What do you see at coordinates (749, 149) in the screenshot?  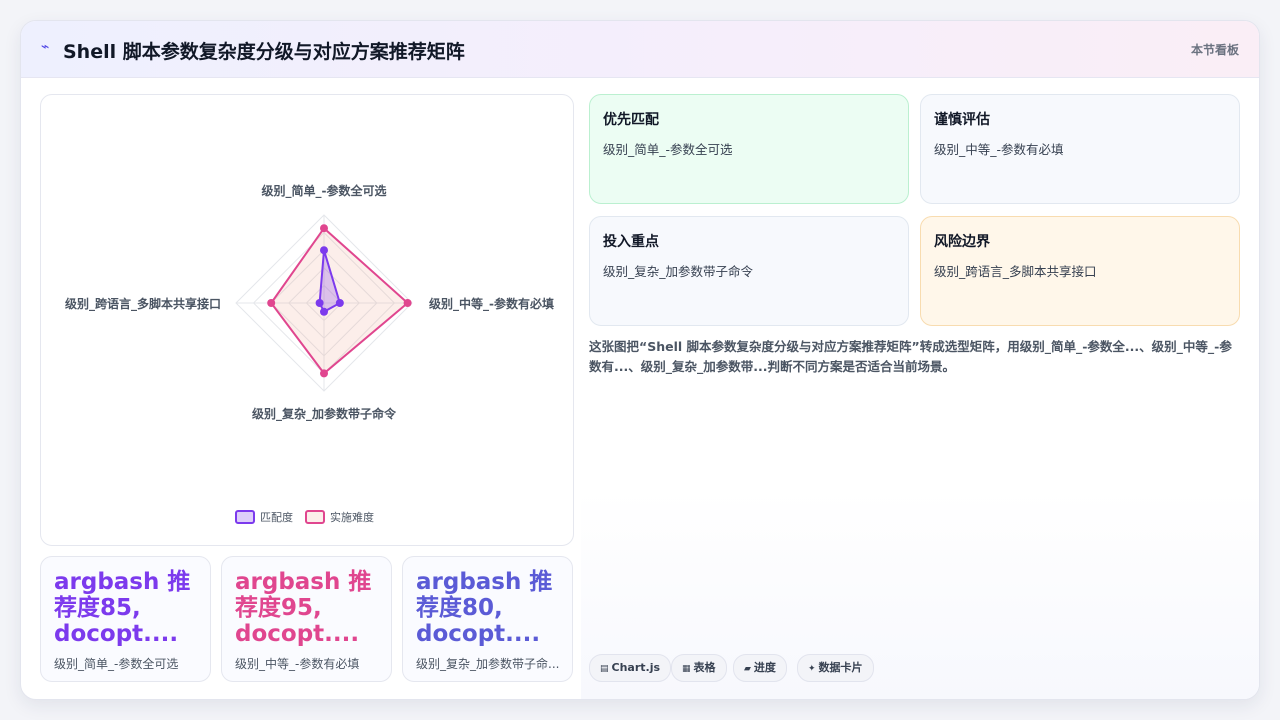 I see `rec-card-priority: 优先匹配 级别_简单_-参数全可选` at bounding box center [749, 149].